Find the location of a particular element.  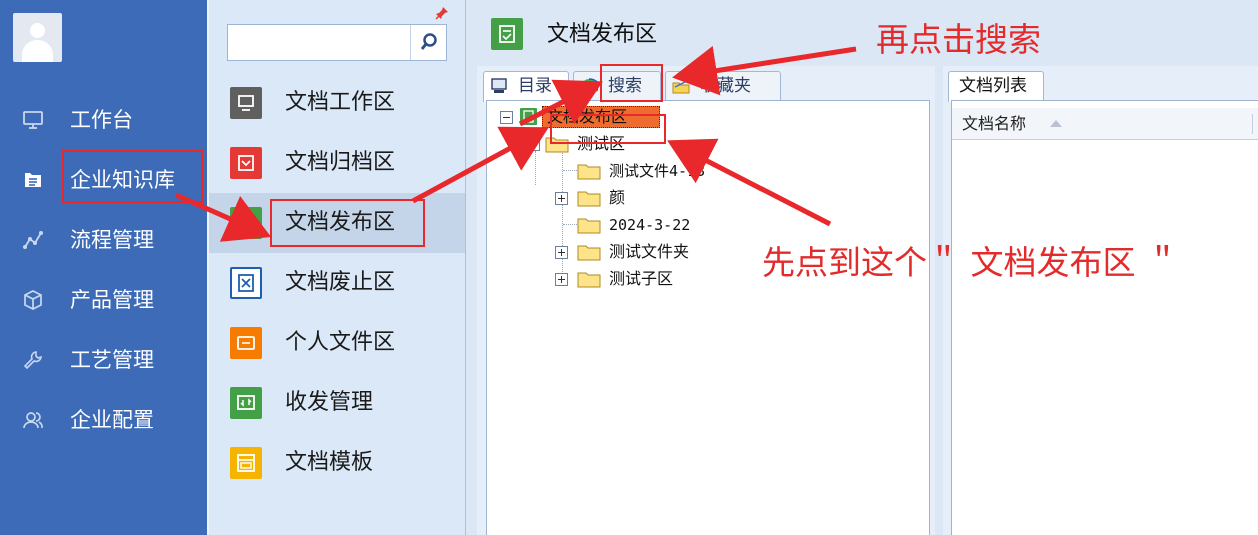

subnav-item-publish: 文档发布区 is located at coordinates (337, 223).